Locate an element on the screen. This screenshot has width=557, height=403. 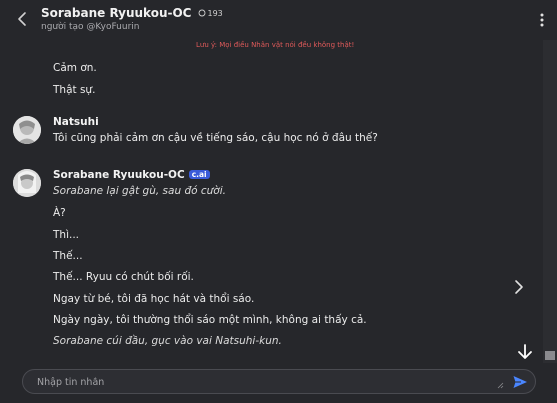
user-avatar-image is located at coordinates (27, 130).